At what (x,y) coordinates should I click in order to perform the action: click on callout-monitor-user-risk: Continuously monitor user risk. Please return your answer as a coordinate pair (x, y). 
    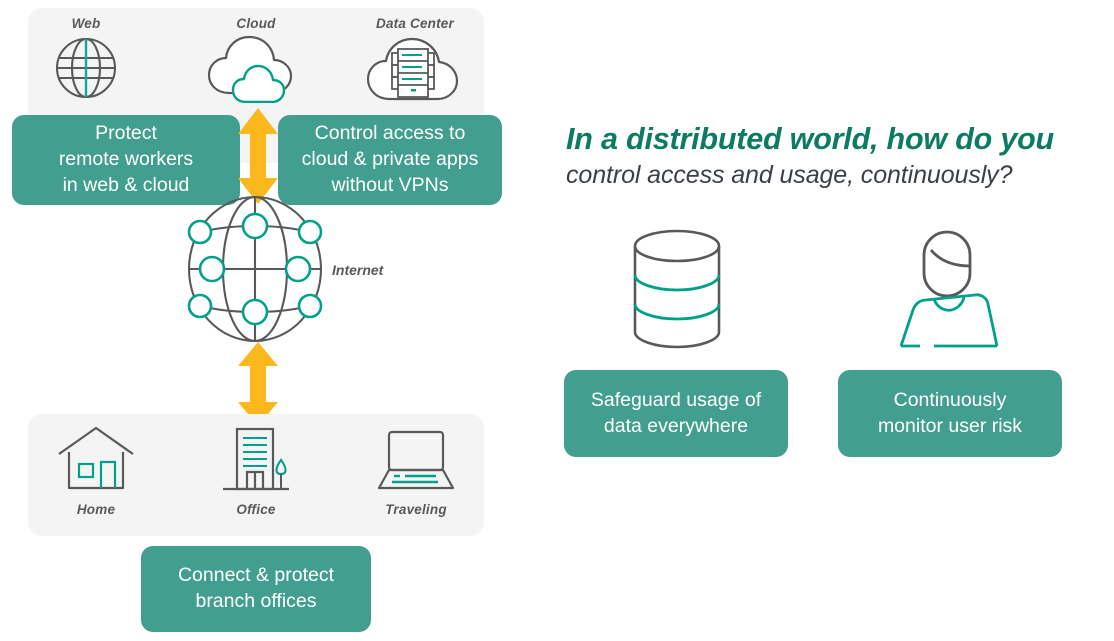
    Looking at the image, I should click on (950, 413).